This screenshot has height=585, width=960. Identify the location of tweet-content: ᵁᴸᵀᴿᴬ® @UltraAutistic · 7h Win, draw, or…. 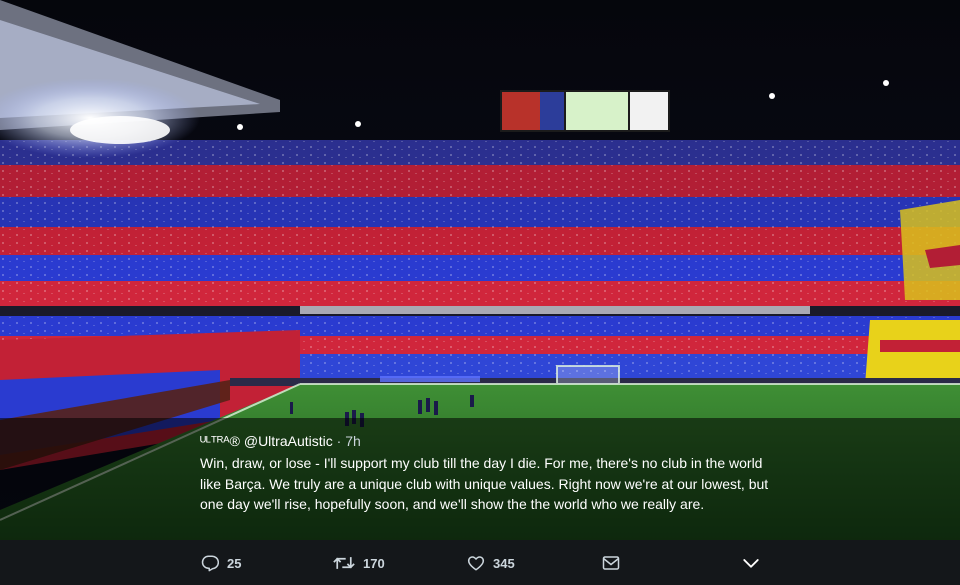
(490, 473).